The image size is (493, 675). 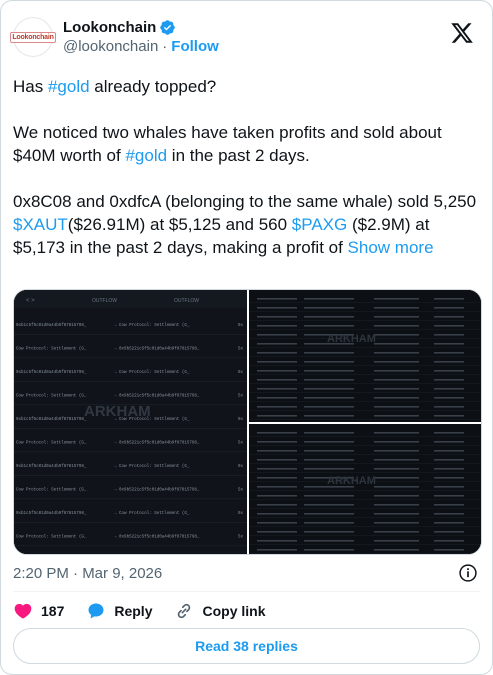 What do you see at coordinates (69, 86) in the screenshot?
I see `hashtag-gold: #gold` at bounding box center [69, 86].